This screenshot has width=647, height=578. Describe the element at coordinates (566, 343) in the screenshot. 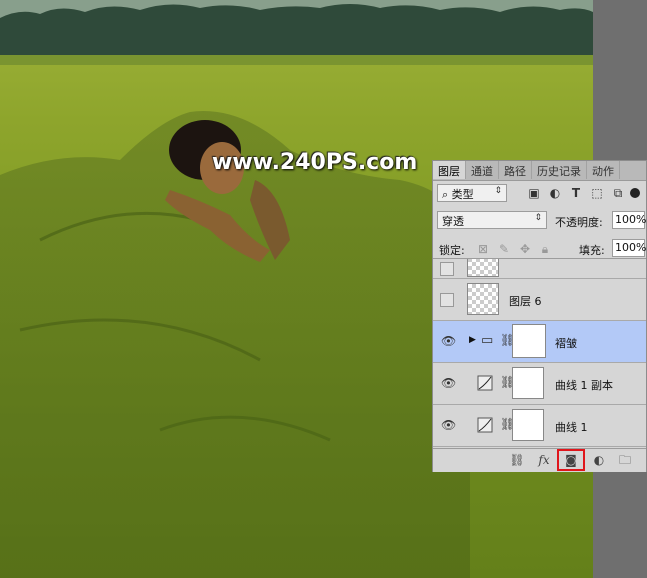

I see `layer-name: 褶皱` at that location.